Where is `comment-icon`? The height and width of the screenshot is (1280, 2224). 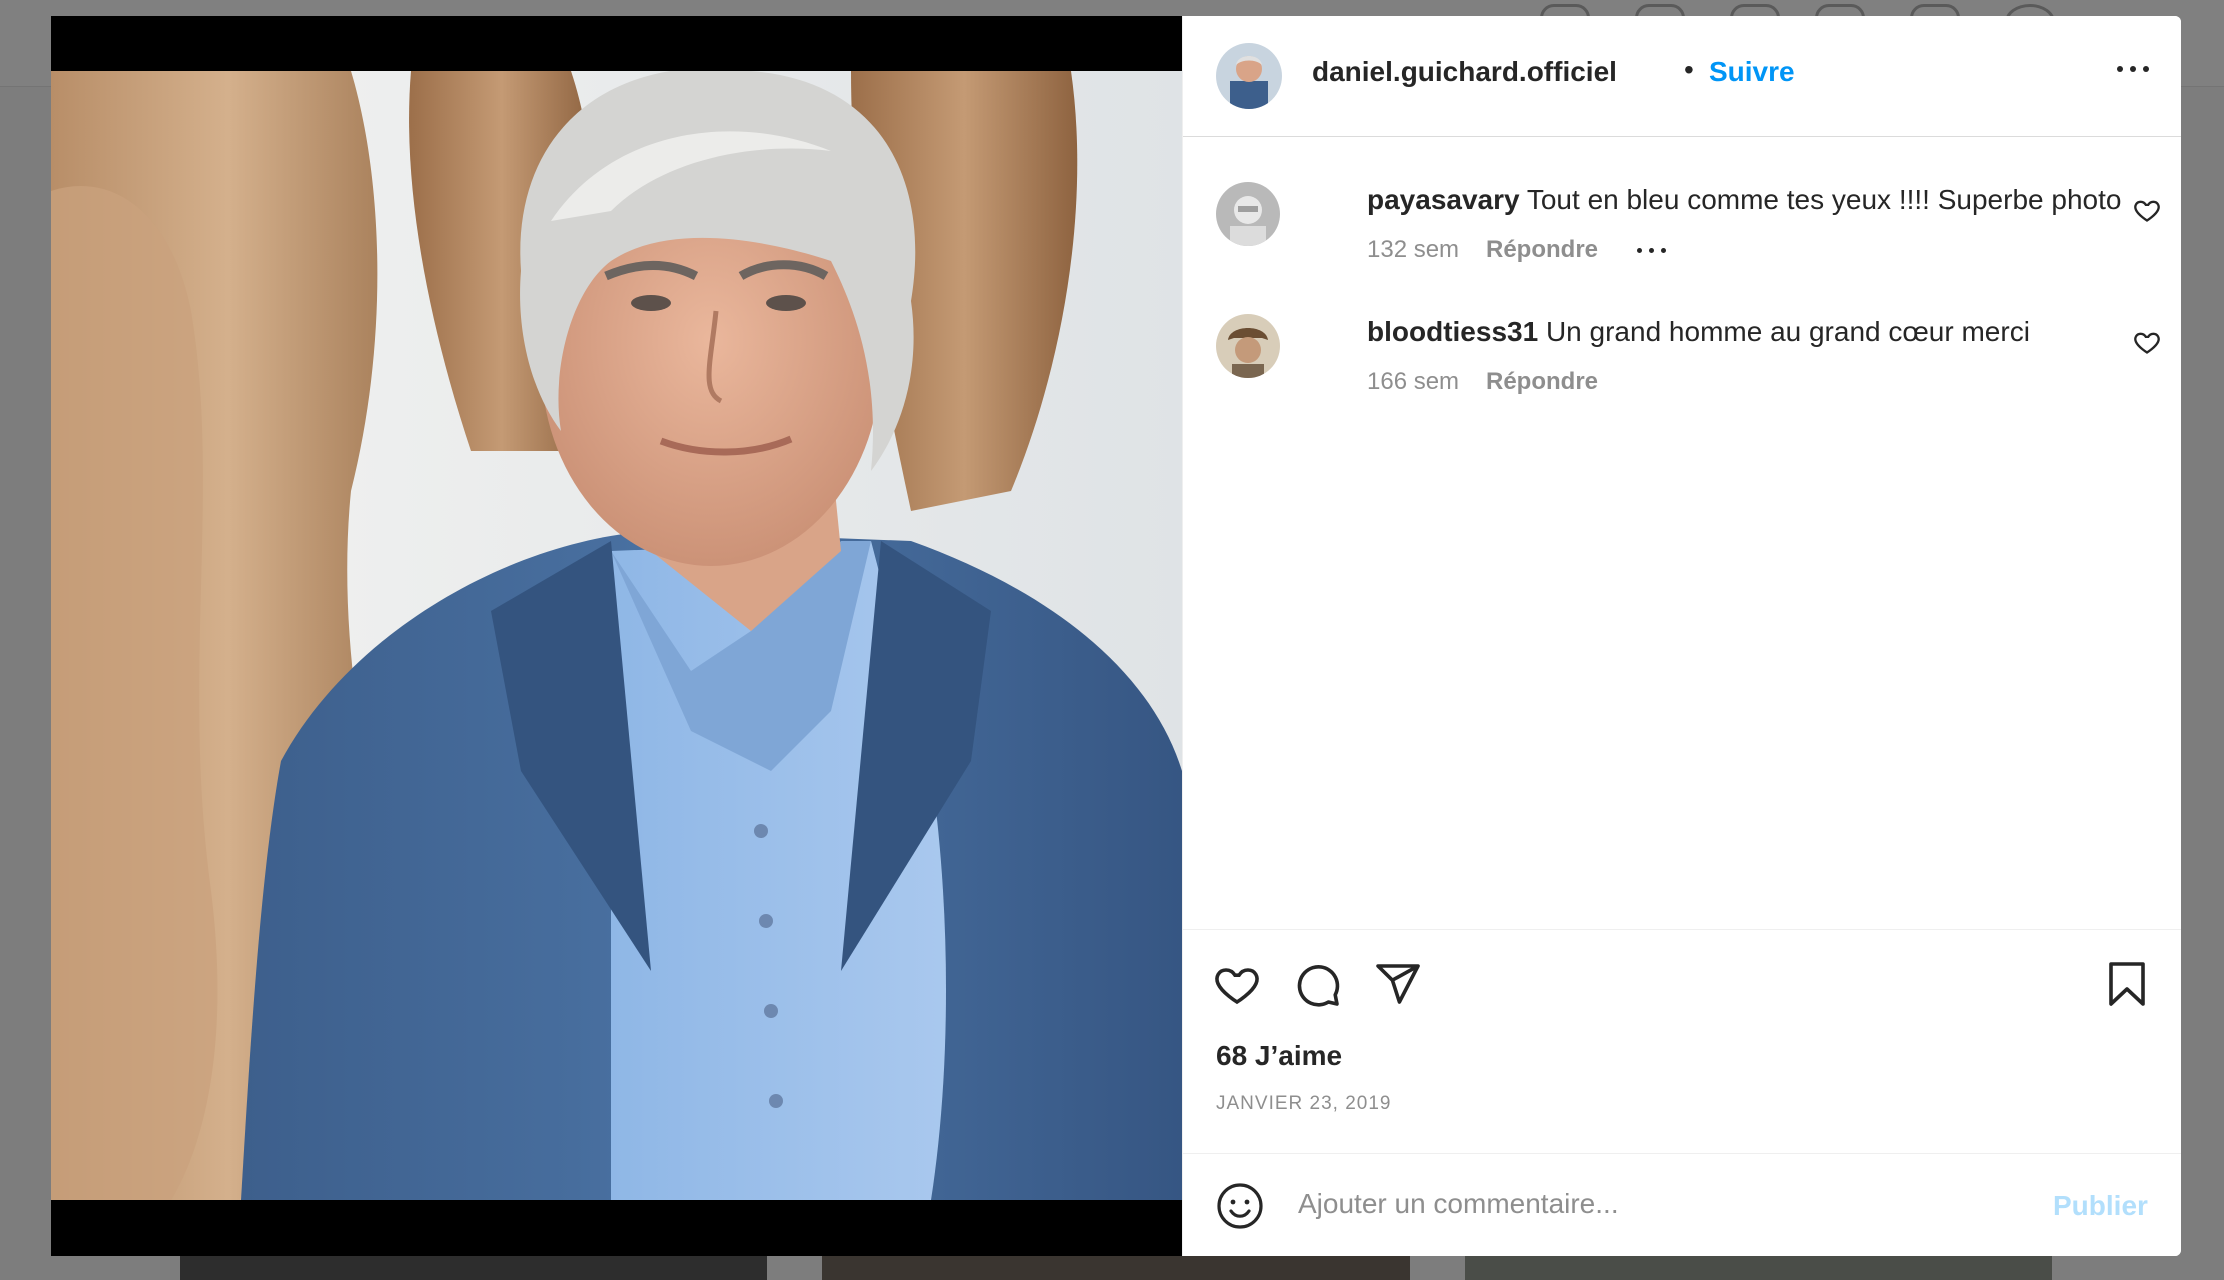 comment-icon is located at coordinates (1318, 984).